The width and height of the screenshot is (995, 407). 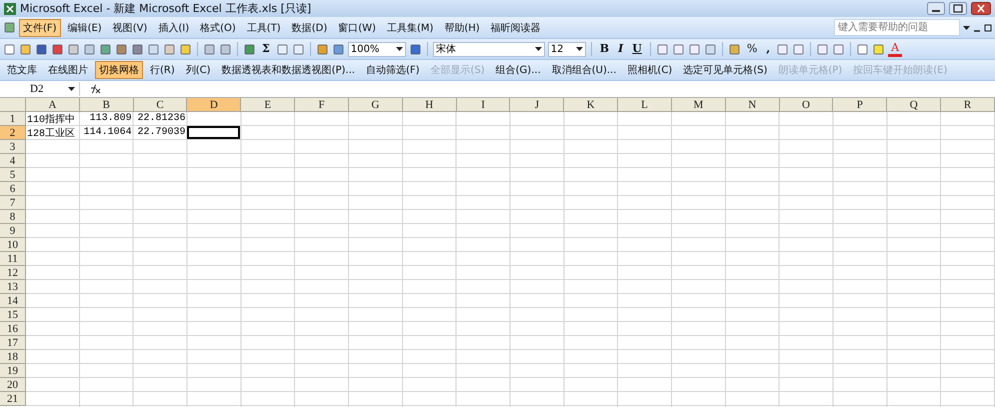 I want to click on row-header: 6, so click(x=13, y=189).